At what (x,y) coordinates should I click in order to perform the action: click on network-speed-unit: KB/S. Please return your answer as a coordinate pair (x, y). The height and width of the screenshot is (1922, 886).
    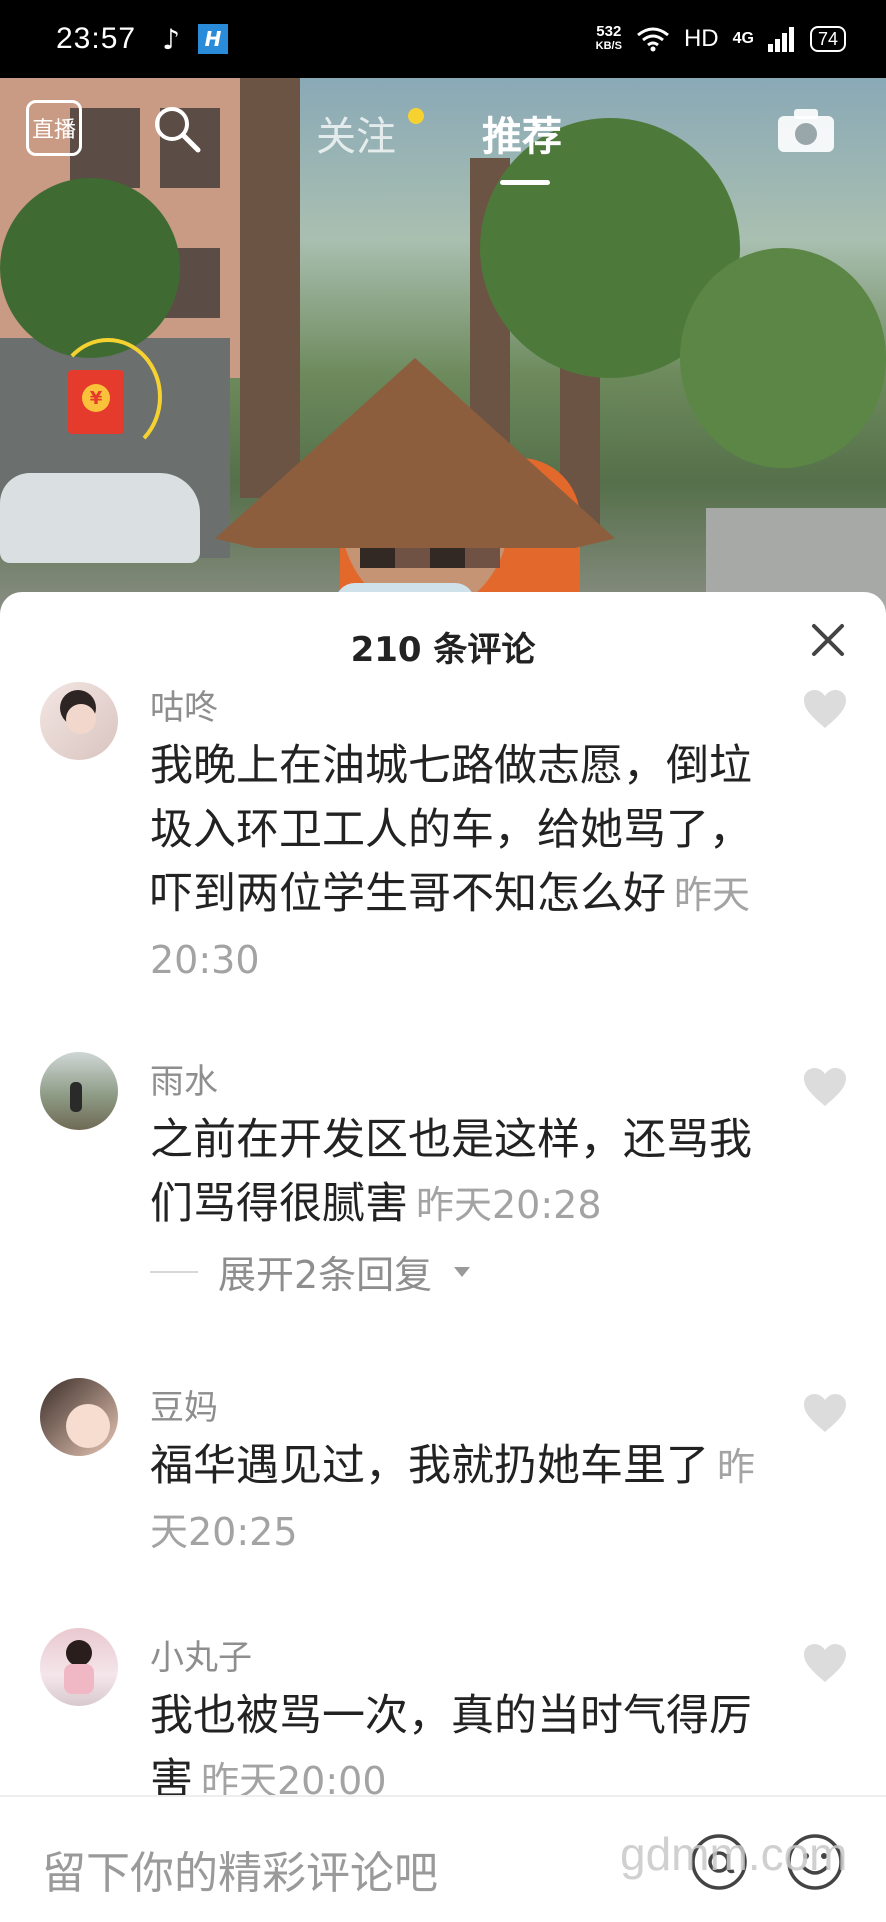
    Looking at the image, I should click on (608, 46).